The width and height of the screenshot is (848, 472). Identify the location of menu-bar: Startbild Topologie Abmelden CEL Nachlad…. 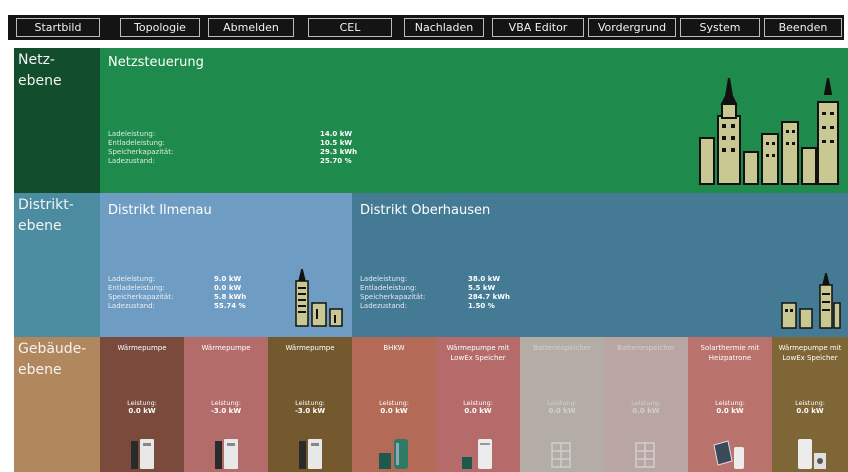
(426, 27).